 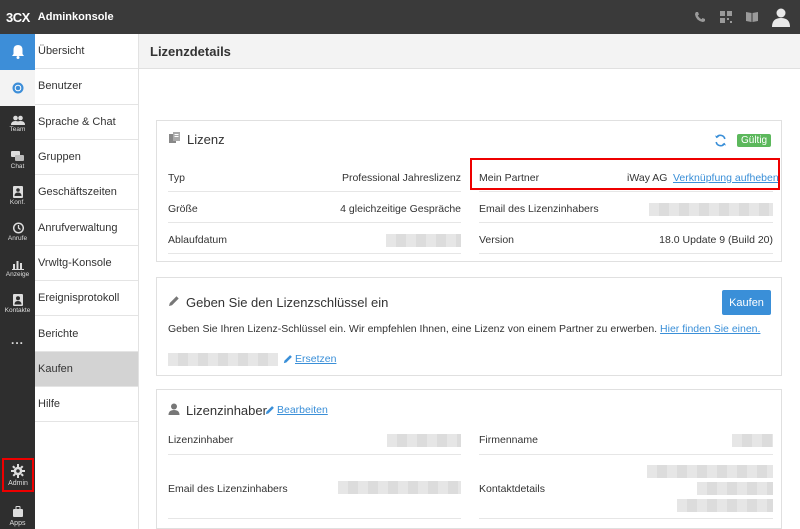 I want to click on buy-button: Kaufen, so click(x=746, y=302).